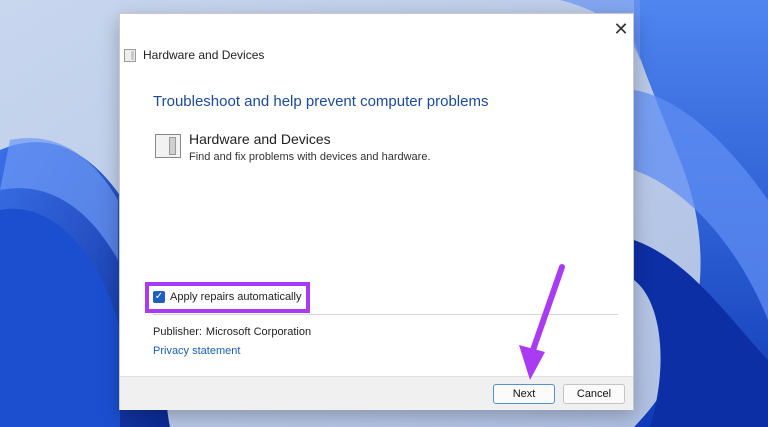  I want to click on publisher-info: Publisher: Microsoft Corporation, so click(232, 332).